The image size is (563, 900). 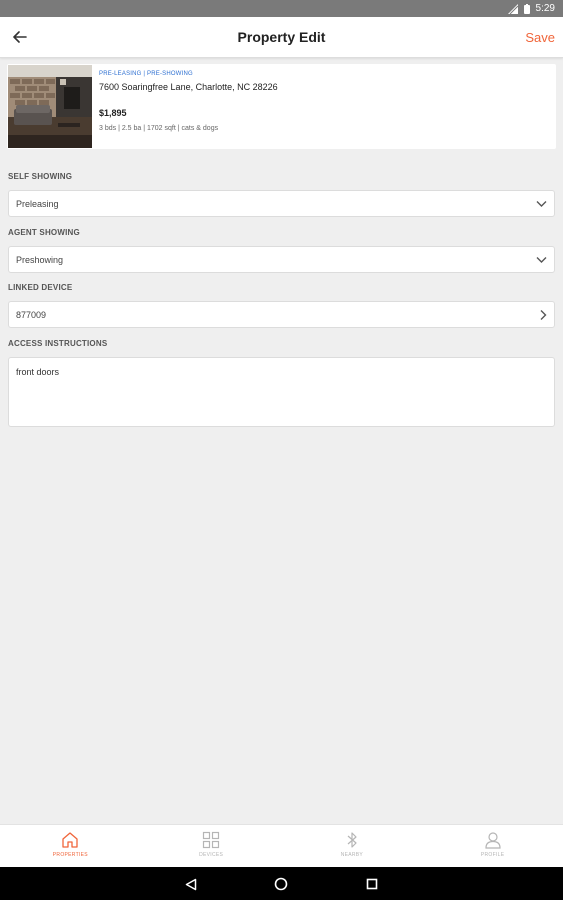 What do you see at coordinates (545, 8) in the screenshot?
I see `status-time: 5:29` at bounding box center [545, 8].